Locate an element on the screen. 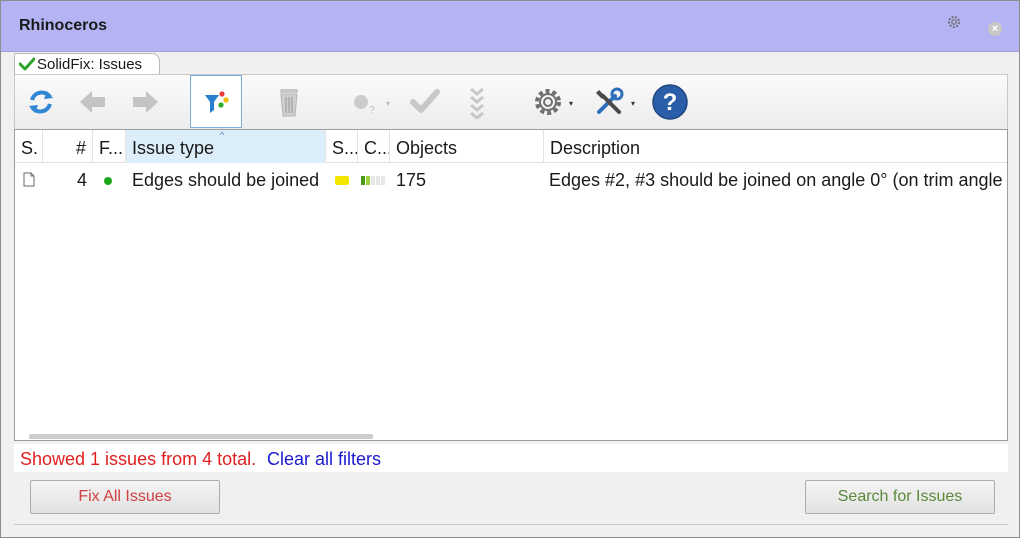 The image size is (1020, 538). fix-all-issues-button: Fix All Issues is located at coordinates (125, 497).